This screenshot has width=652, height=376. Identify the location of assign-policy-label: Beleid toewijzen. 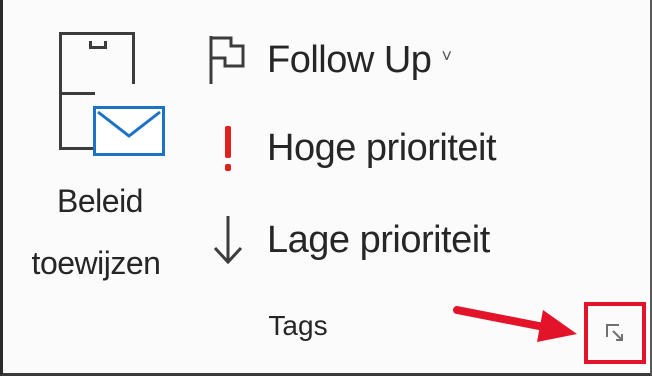
(100, 232).